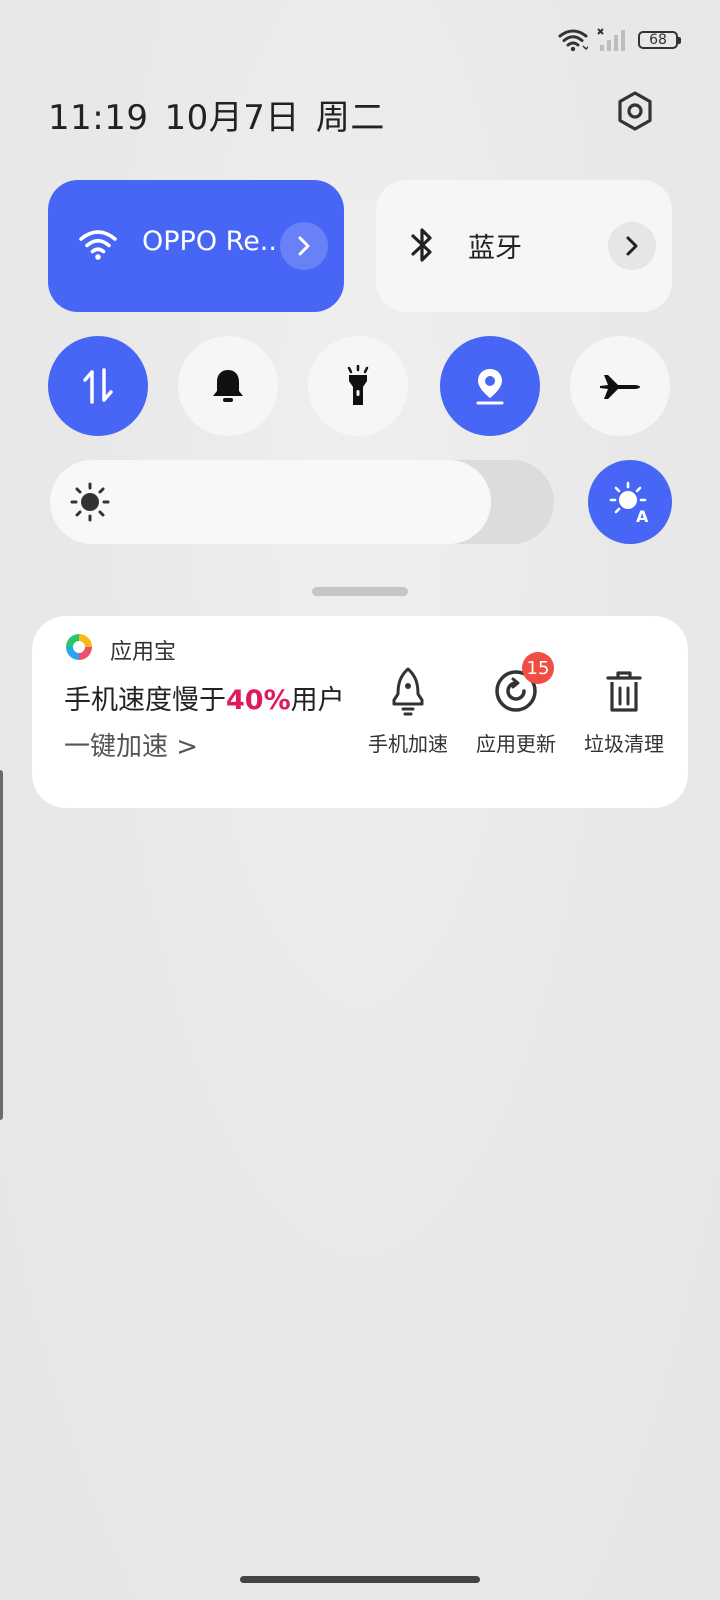 The width and height of the screenshot is (720, 1600). Describe the element at coordinates (131, 744) in the screenshot. I see `one-tap-speedup-link: 一键加速 >` at that location.